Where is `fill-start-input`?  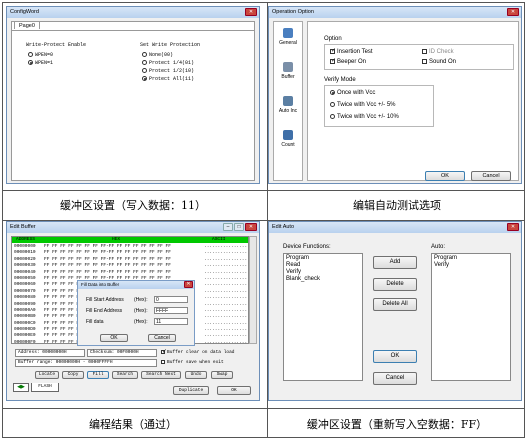 fill-start-input is located at coordinates (171, 299).